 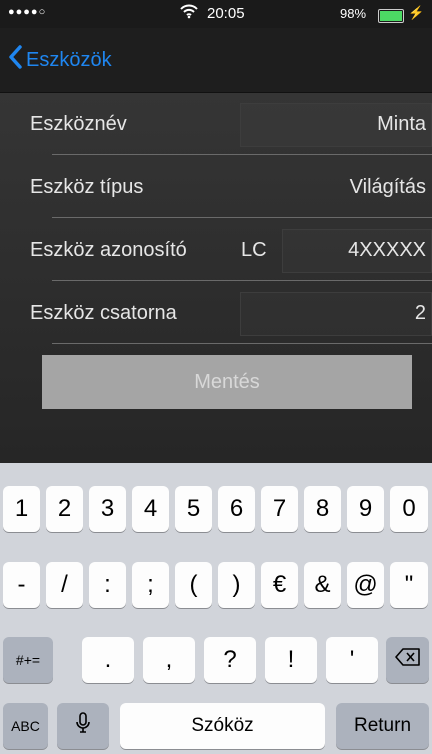 I want to click on key-at: @, so click(x=365, y=585).